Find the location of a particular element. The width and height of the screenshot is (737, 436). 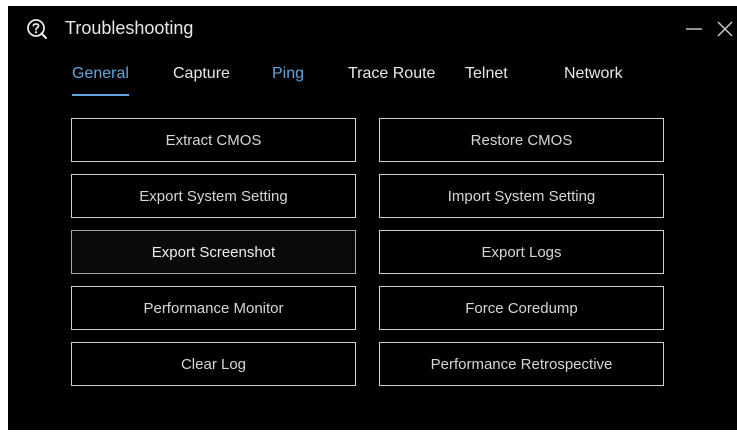

active-tab-indicator is located at coordinates (100, 95).